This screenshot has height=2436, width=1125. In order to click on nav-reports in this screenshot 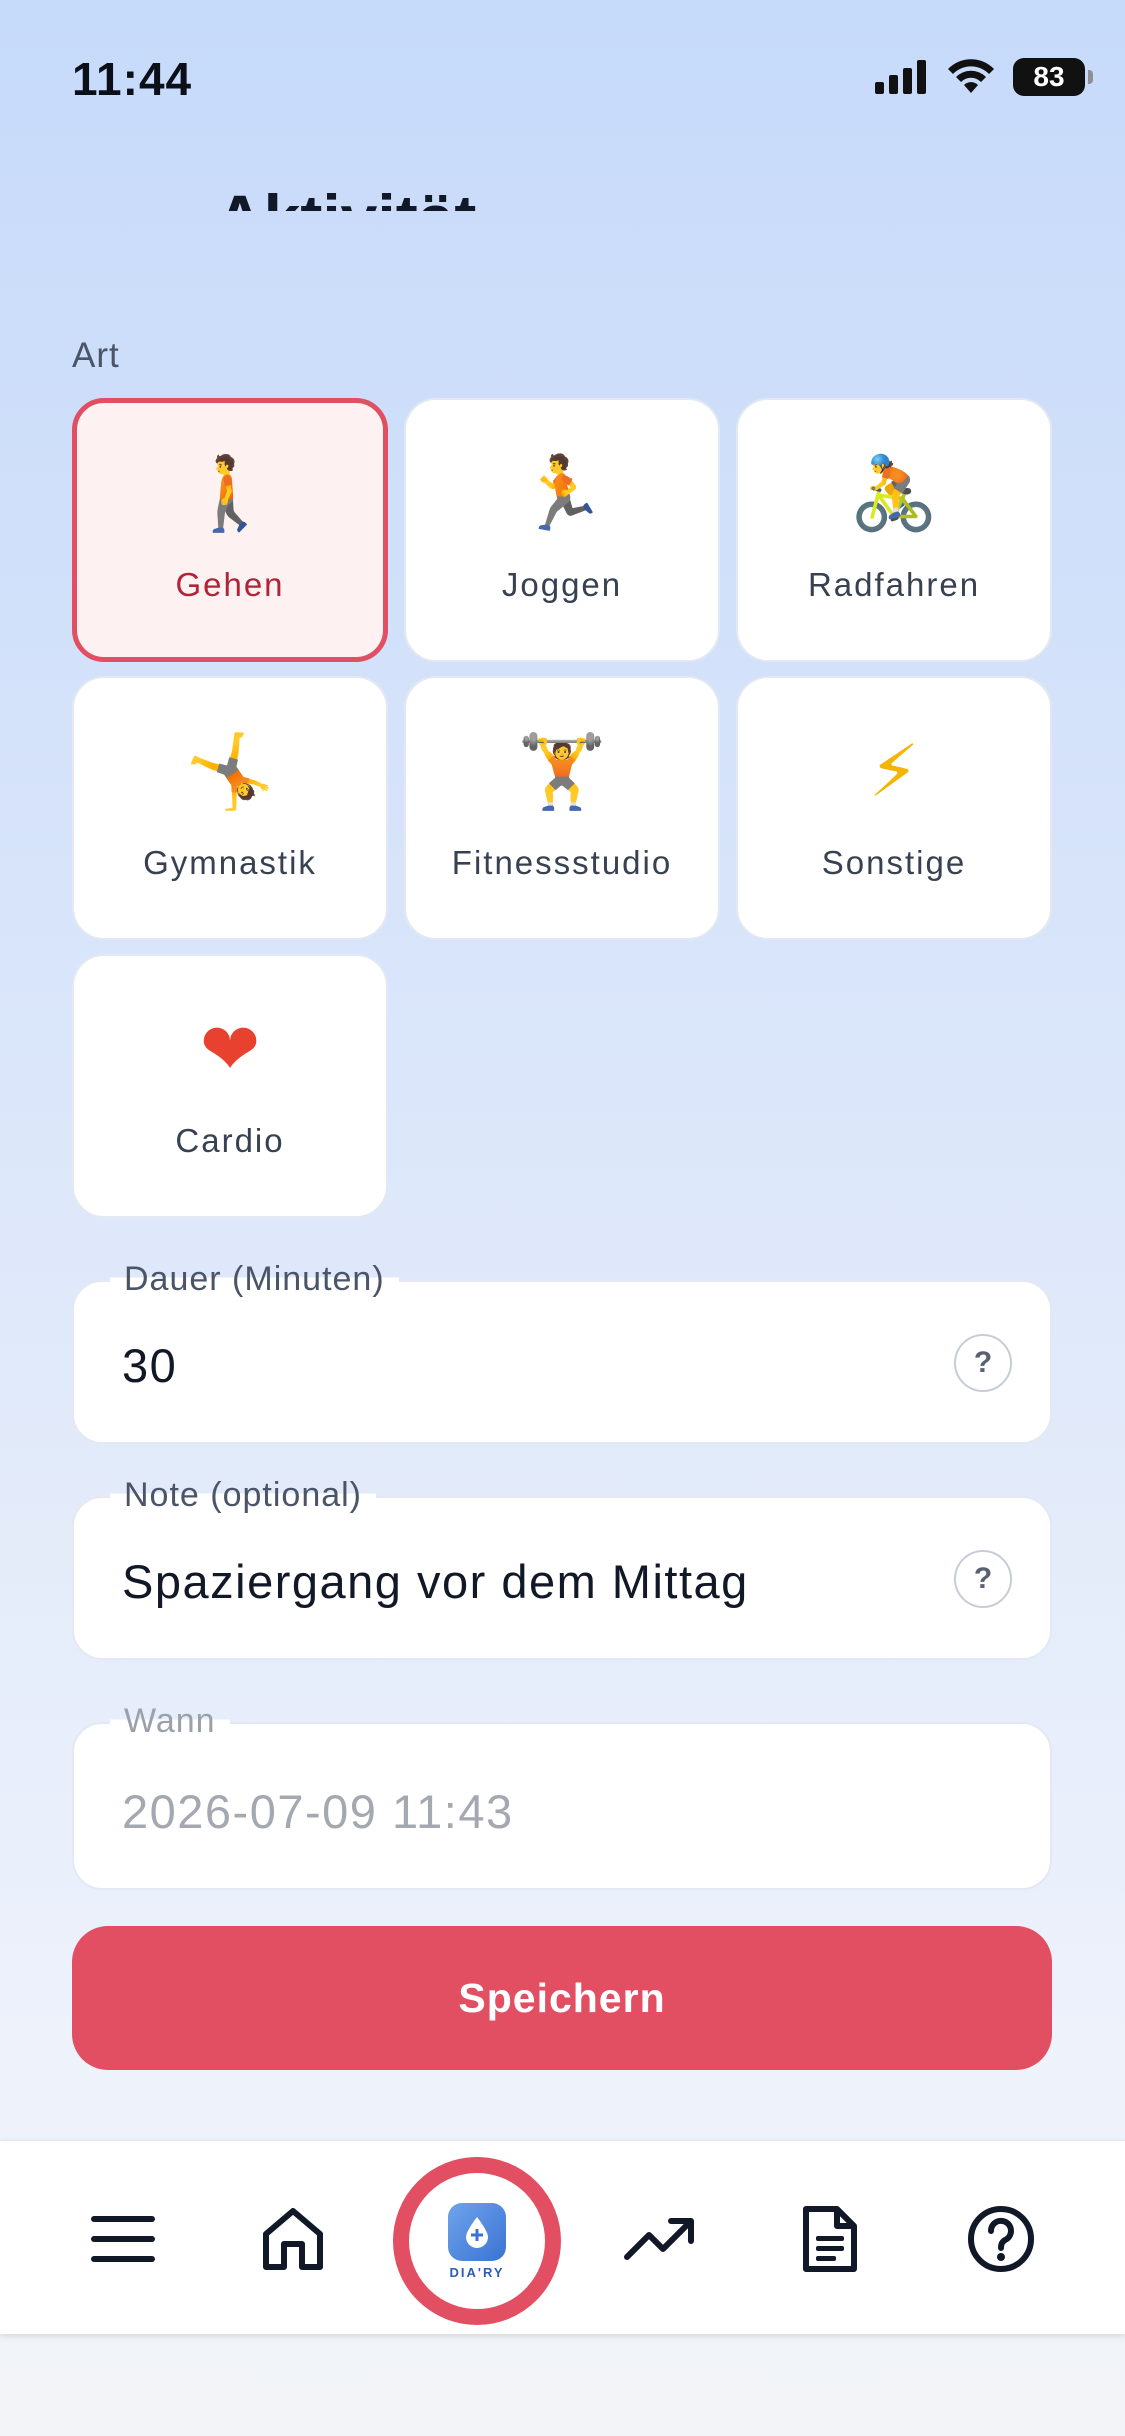, I will do `click(830, 2239)`.